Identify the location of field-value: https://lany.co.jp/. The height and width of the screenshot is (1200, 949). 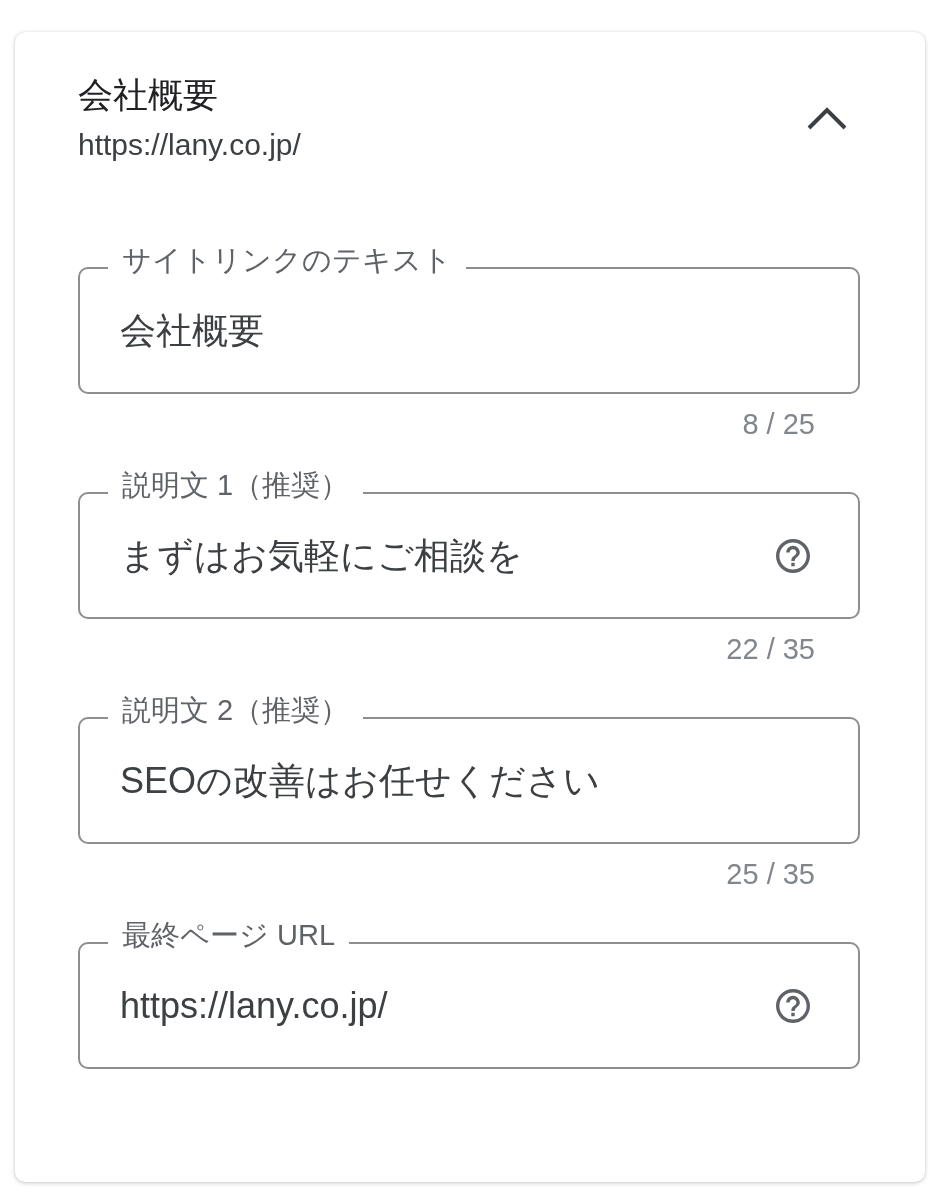
(254, 1006).